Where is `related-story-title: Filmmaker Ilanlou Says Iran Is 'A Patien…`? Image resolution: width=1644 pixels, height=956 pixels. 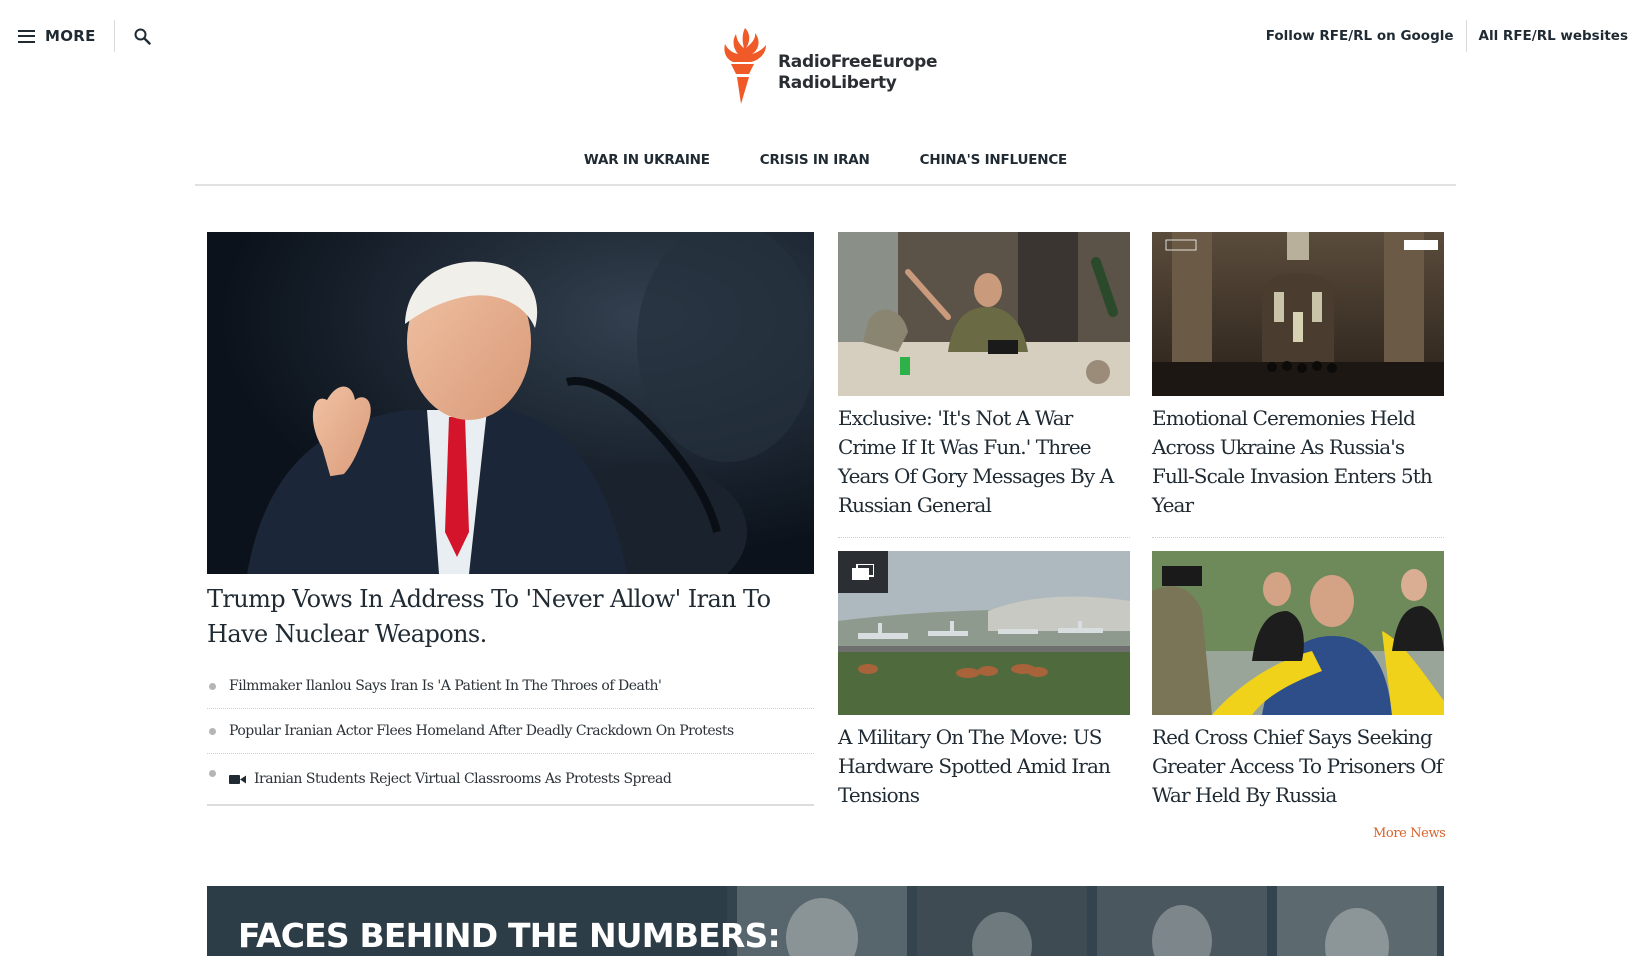 related-story-title: Filmmaker Ilanlou Says Iran Is 'A Patien… is located at coordinates (445, 686).